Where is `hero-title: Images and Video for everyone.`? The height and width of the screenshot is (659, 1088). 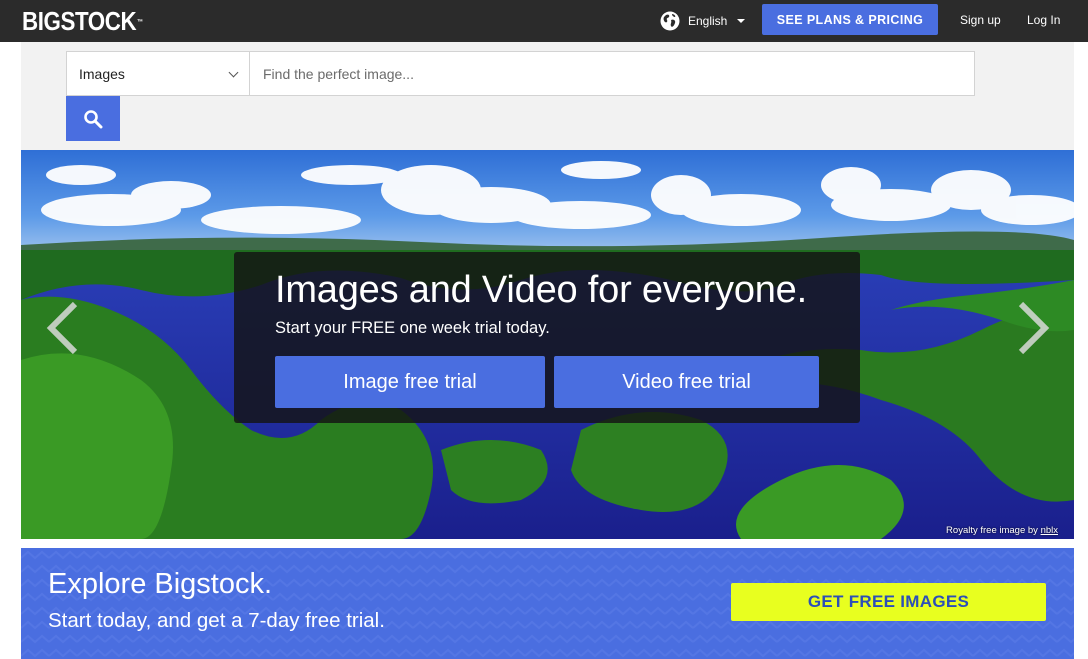 hero-title: Images and Video for everyone. is located at coordinates (541, 290).